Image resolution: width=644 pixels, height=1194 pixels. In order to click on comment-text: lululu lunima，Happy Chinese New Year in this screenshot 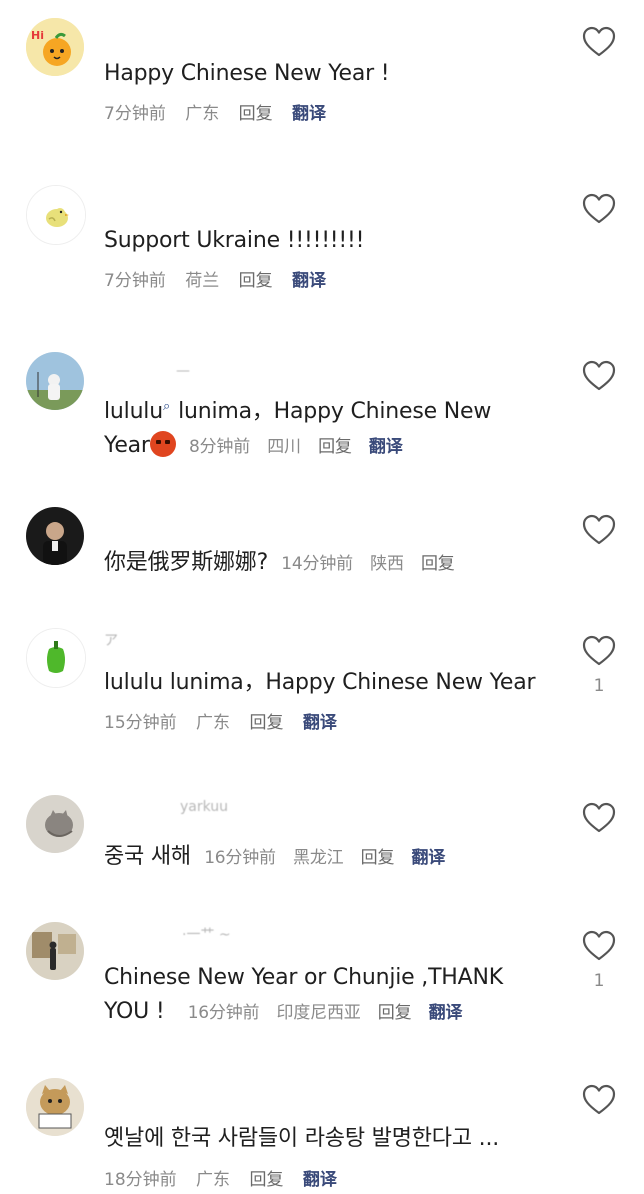, I will do `click(320, 682)`.